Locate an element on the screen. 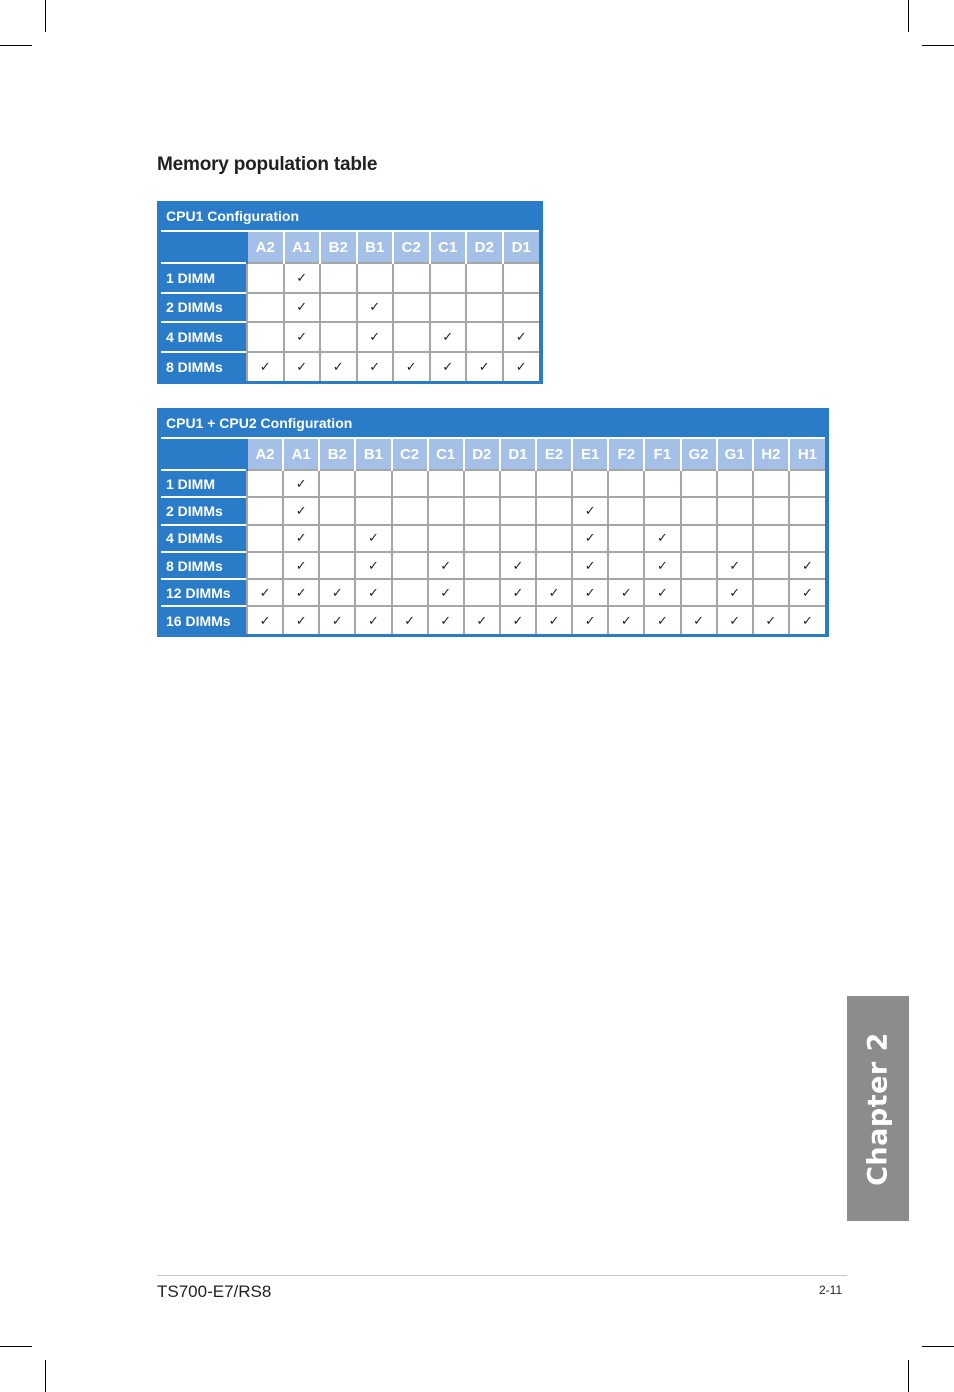  slot-header-d1: D1 is located at coordinates (520, 247).